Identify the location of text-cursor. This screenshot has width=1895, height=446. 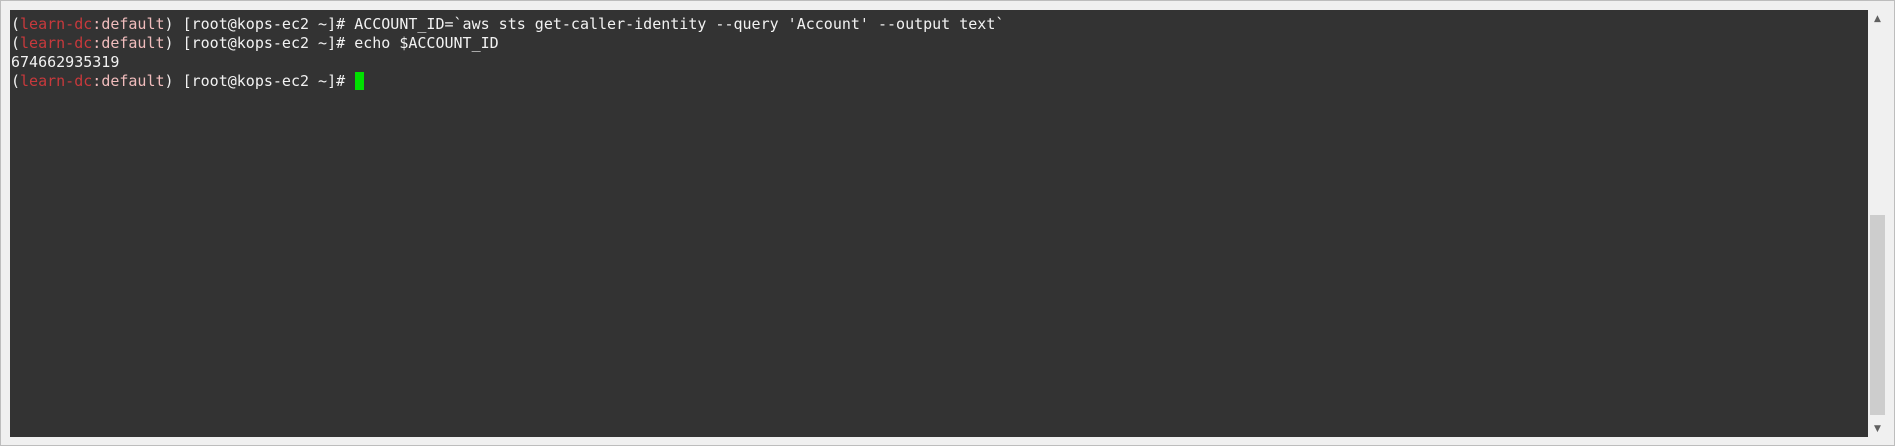
(360, 81).